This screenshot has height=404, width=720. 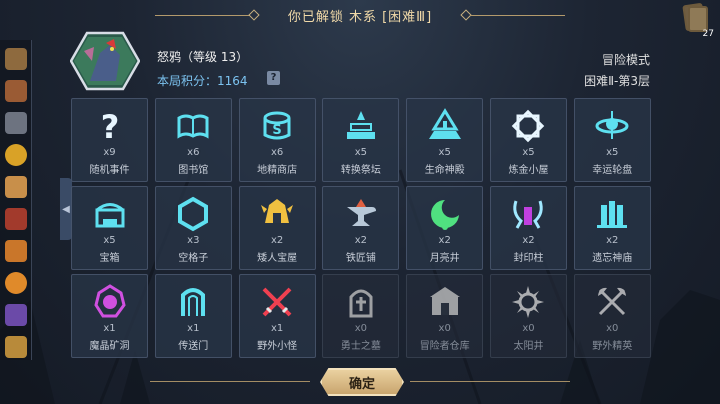 What do you see at coordinates (445, 302) in the screenshot?
I see `warehouse-icon` at bounding box center [445, 302].